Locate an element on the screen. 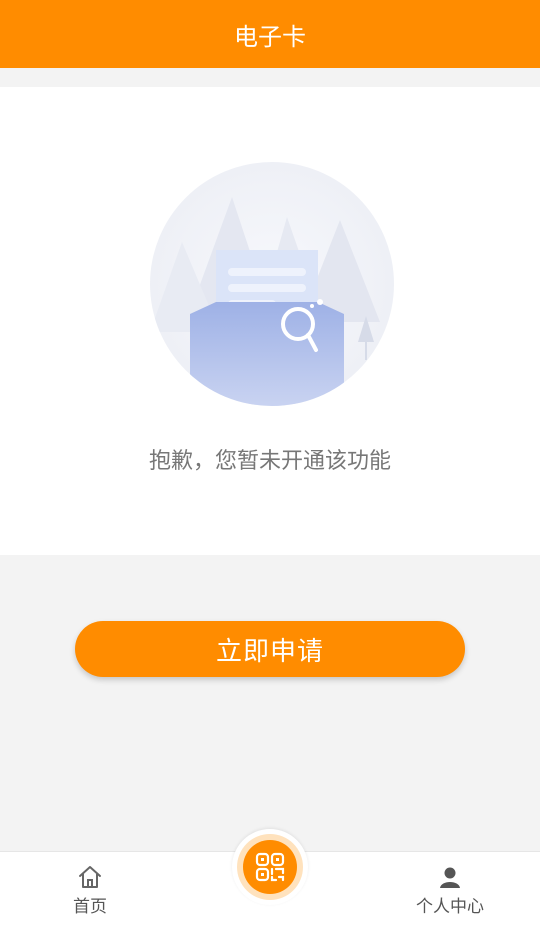  home-icon is located at coordinates (90, 876).